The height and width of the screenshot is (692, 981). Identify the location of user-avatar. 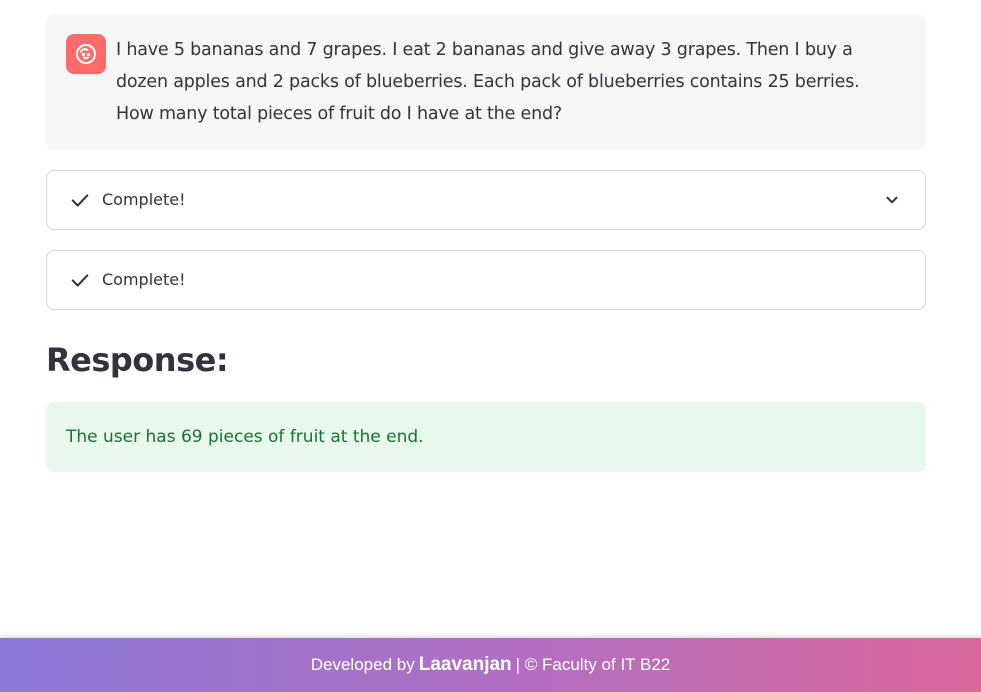
(86, 54).